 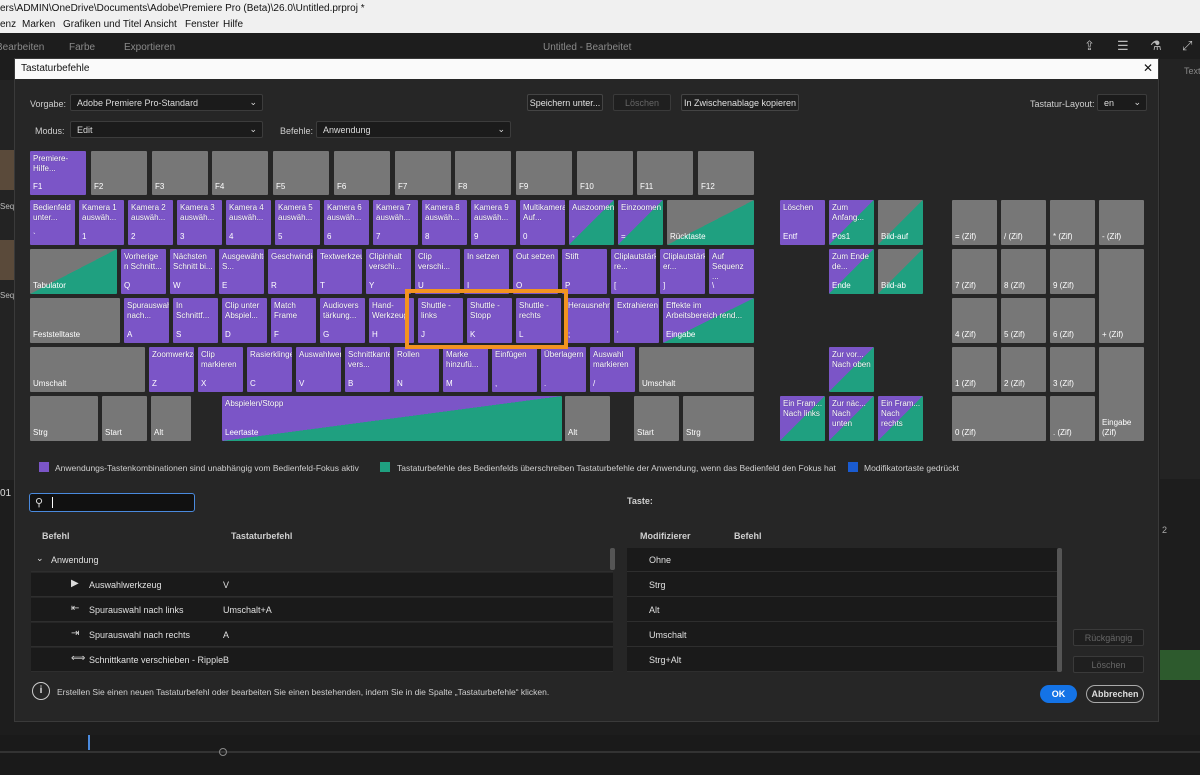 What do you see at coordinates (587, 418) in the screenshot?
I see `key-alt-69: Alt` at bounding box center [587, 418].